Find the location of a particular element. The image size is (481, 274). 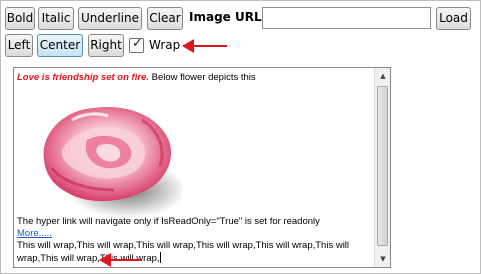

clear-button: Clear is located at coordinates (165, 18).